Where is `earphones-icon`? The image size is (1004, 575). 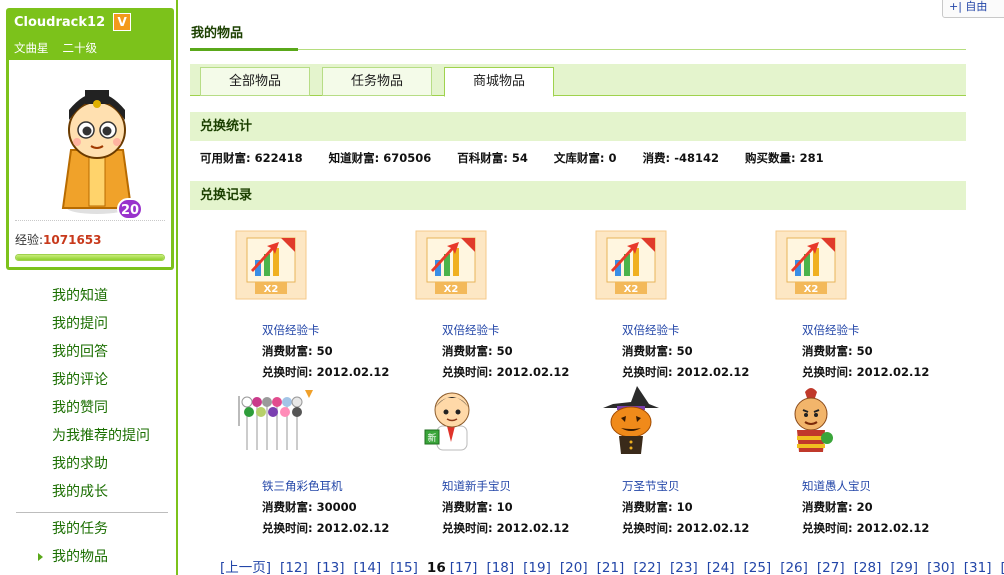
earphones-icon is located at coordinates (279, 426).